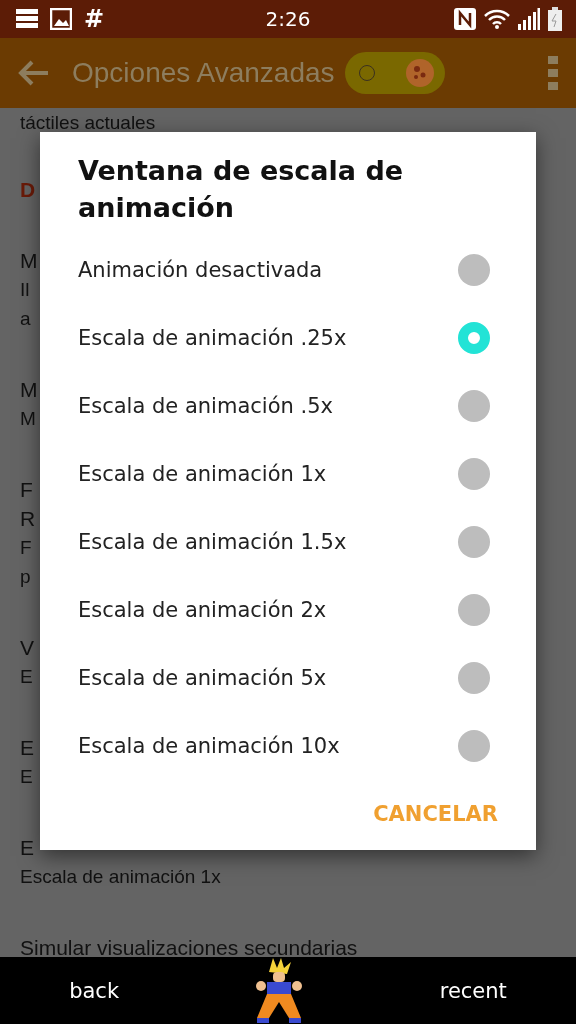 This screenshot has height=1024, width=576. What do you see at coordinates (268, 338) in the screenshot?
I see `option-label: Escala de animación .25x` at bounding box center [268, 338].